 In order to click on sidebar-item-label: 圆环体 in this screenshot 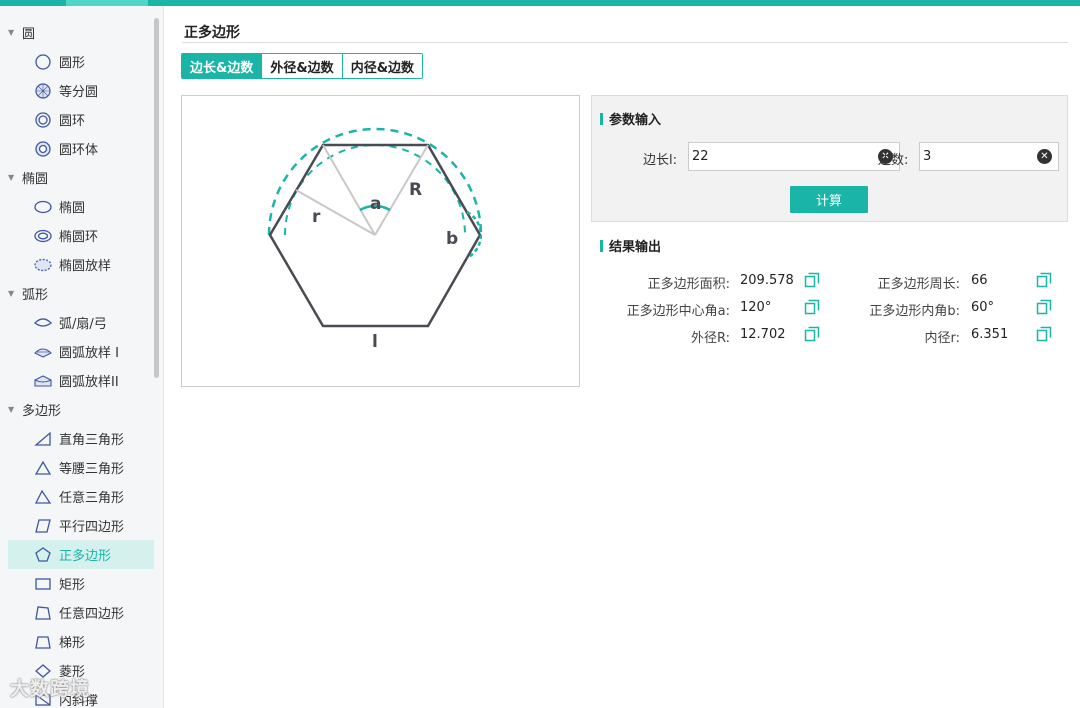, I will do `click(79, 150)`.